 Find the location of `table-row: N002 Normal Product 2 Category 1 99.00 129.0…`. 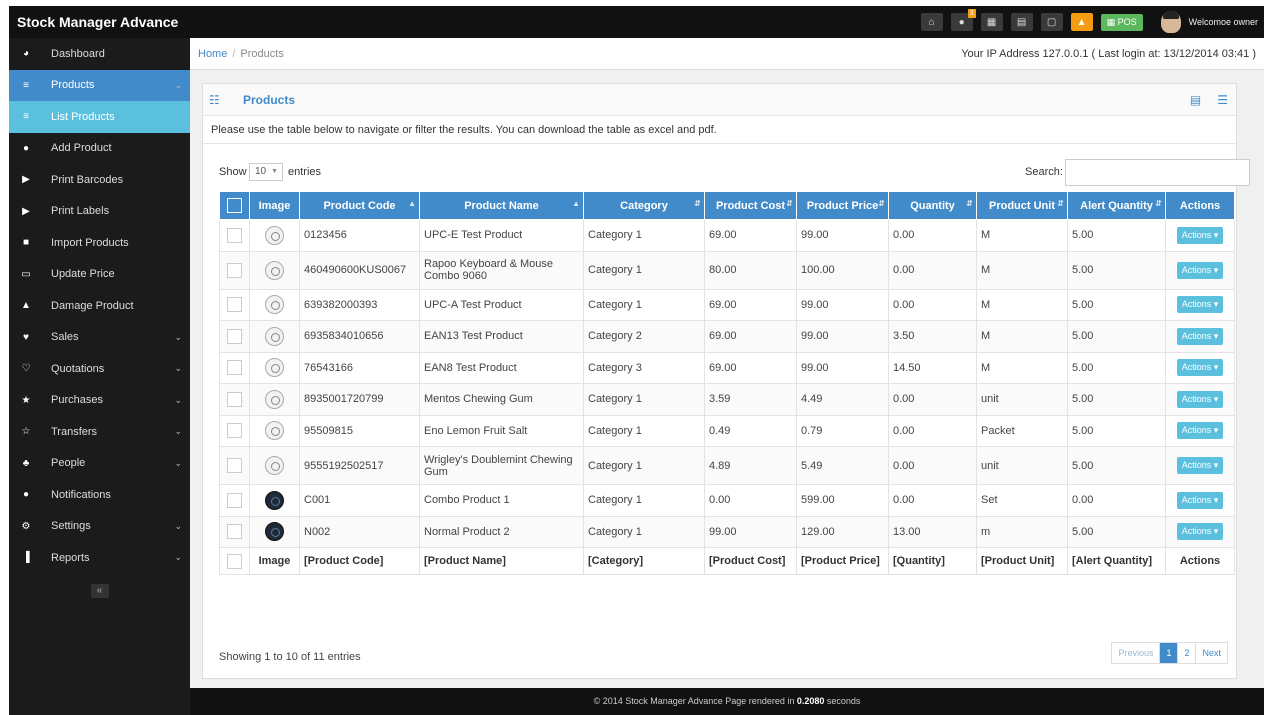

table-row: N002 Normal Product 2 Category 1 99.00 129.0… is located at coordinates (727, 531).